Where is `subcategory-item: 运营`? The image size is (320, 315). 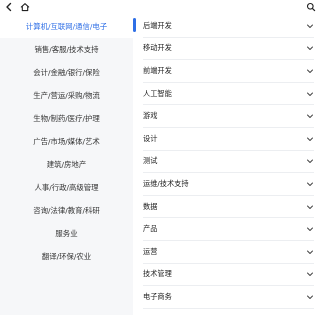 subcategory-item: 运营 is located at coordinates (228, 252).